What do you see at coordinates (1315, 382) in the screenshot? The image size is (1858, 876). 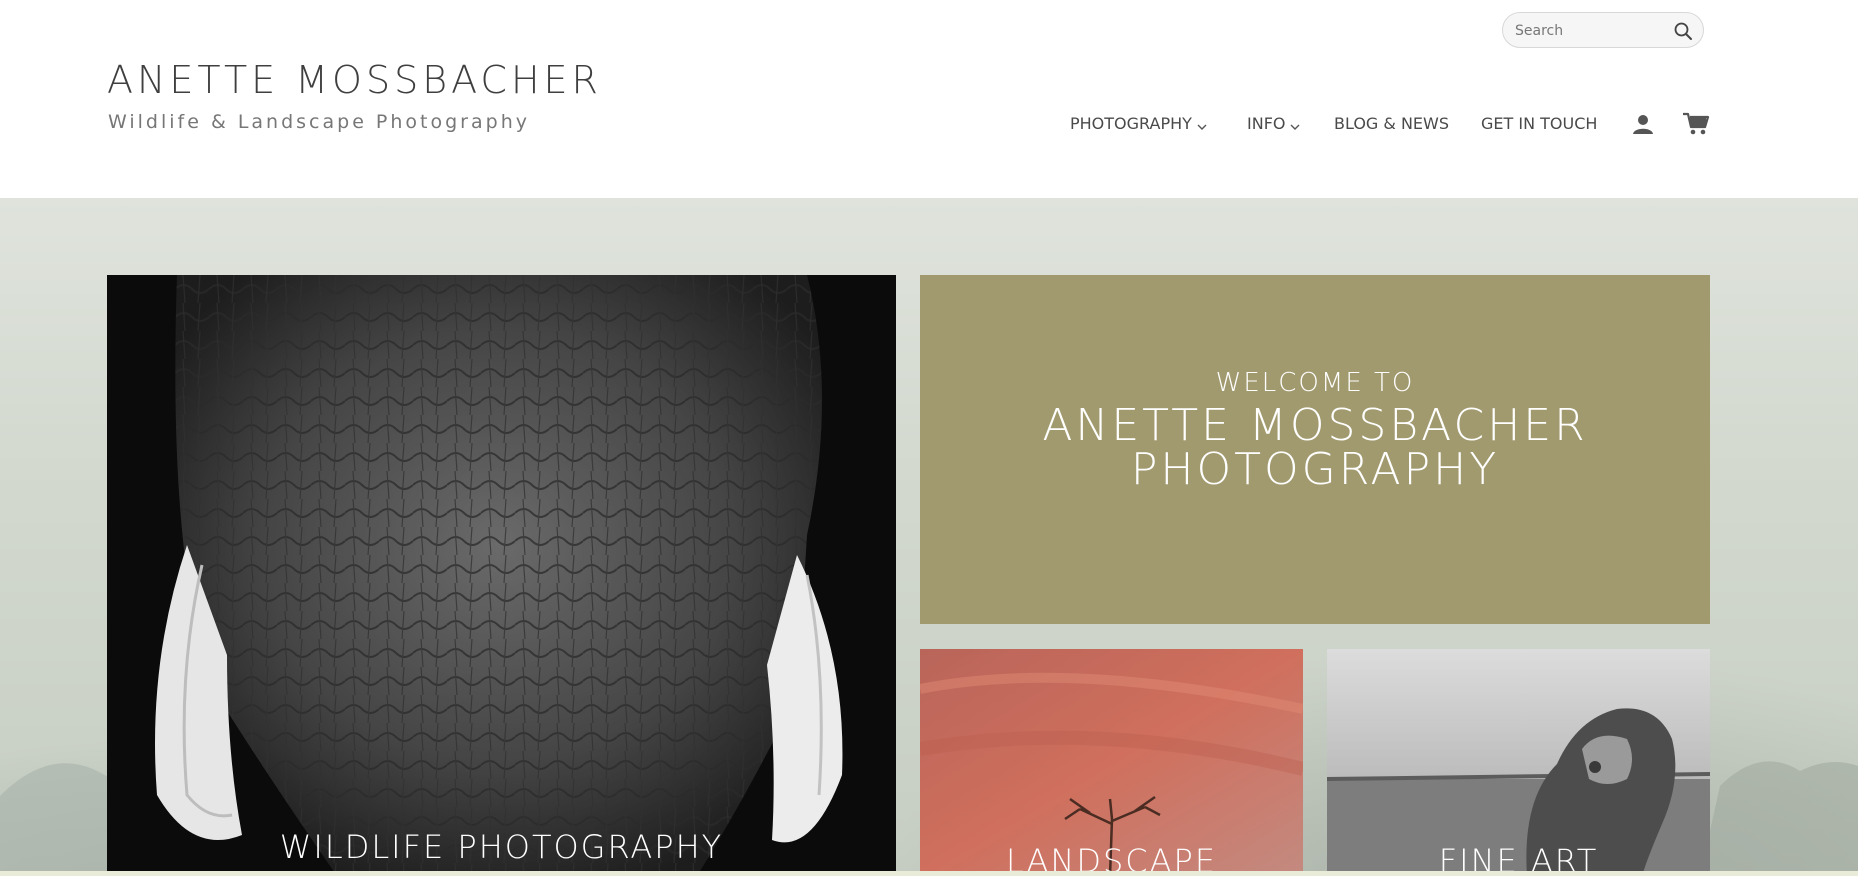 I see `welcome-subheading: WELCOME TO` at bounding box center [1315, 382].